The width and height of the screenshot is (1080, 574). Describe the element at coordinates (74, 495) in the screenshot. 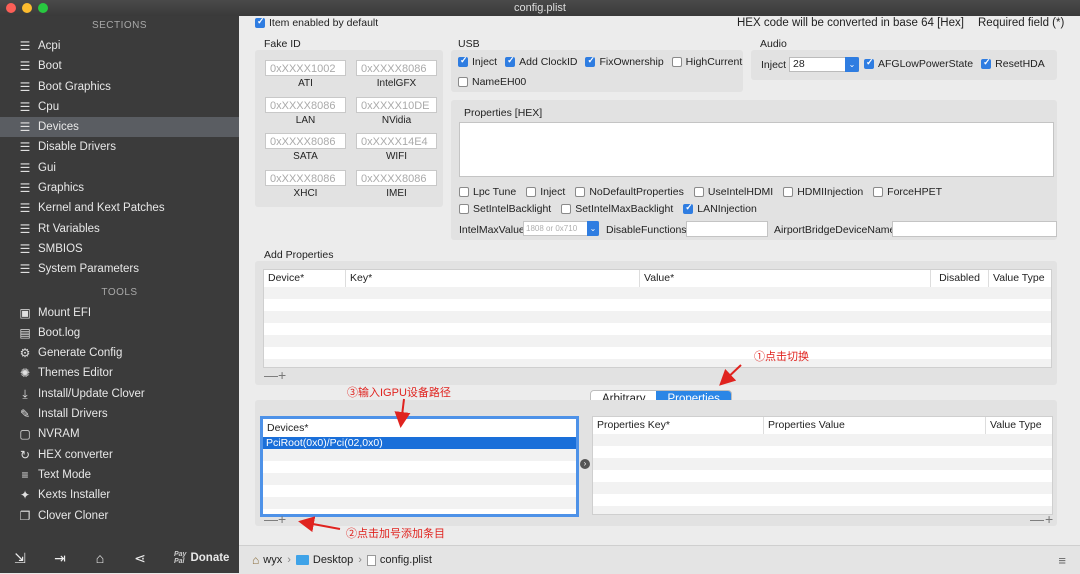

I see `sidebar-item-label: Kexts Installer` at that location.